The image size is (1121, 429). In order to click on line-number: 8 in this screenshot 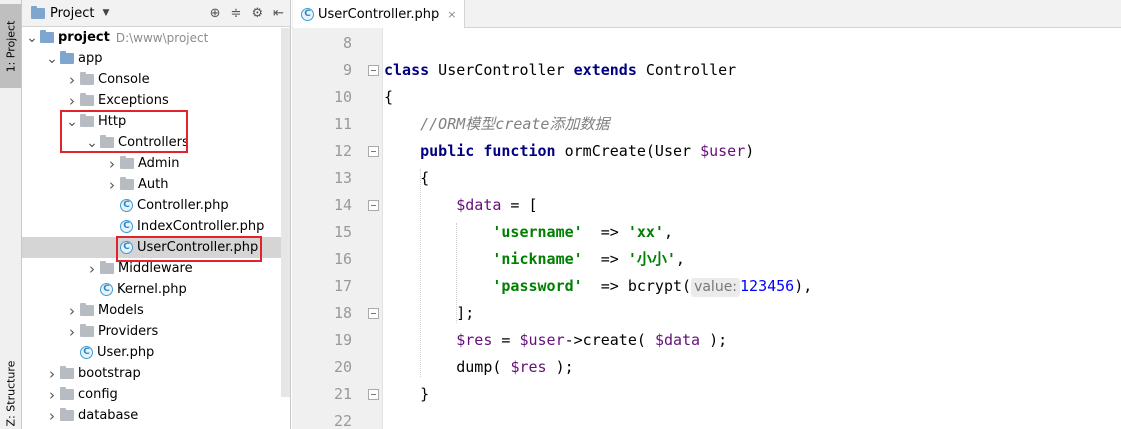, I will do `click(347, 43)`.